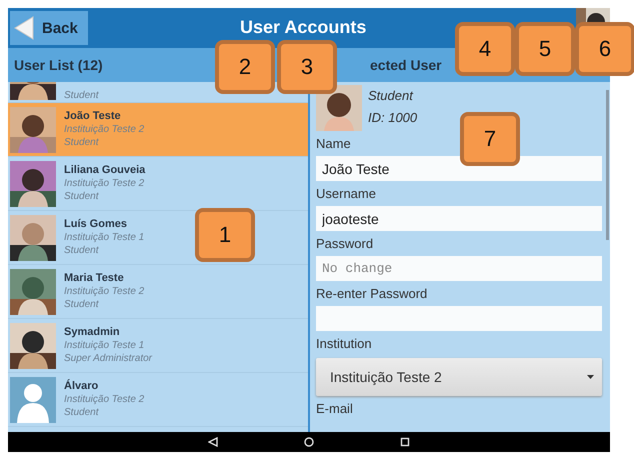 Image resolution: width=634 pixels, height=455 pixels. Describe the element at coordinates (393, 118) in the screenshot. I see `user-id: ID: 1000` at that location.